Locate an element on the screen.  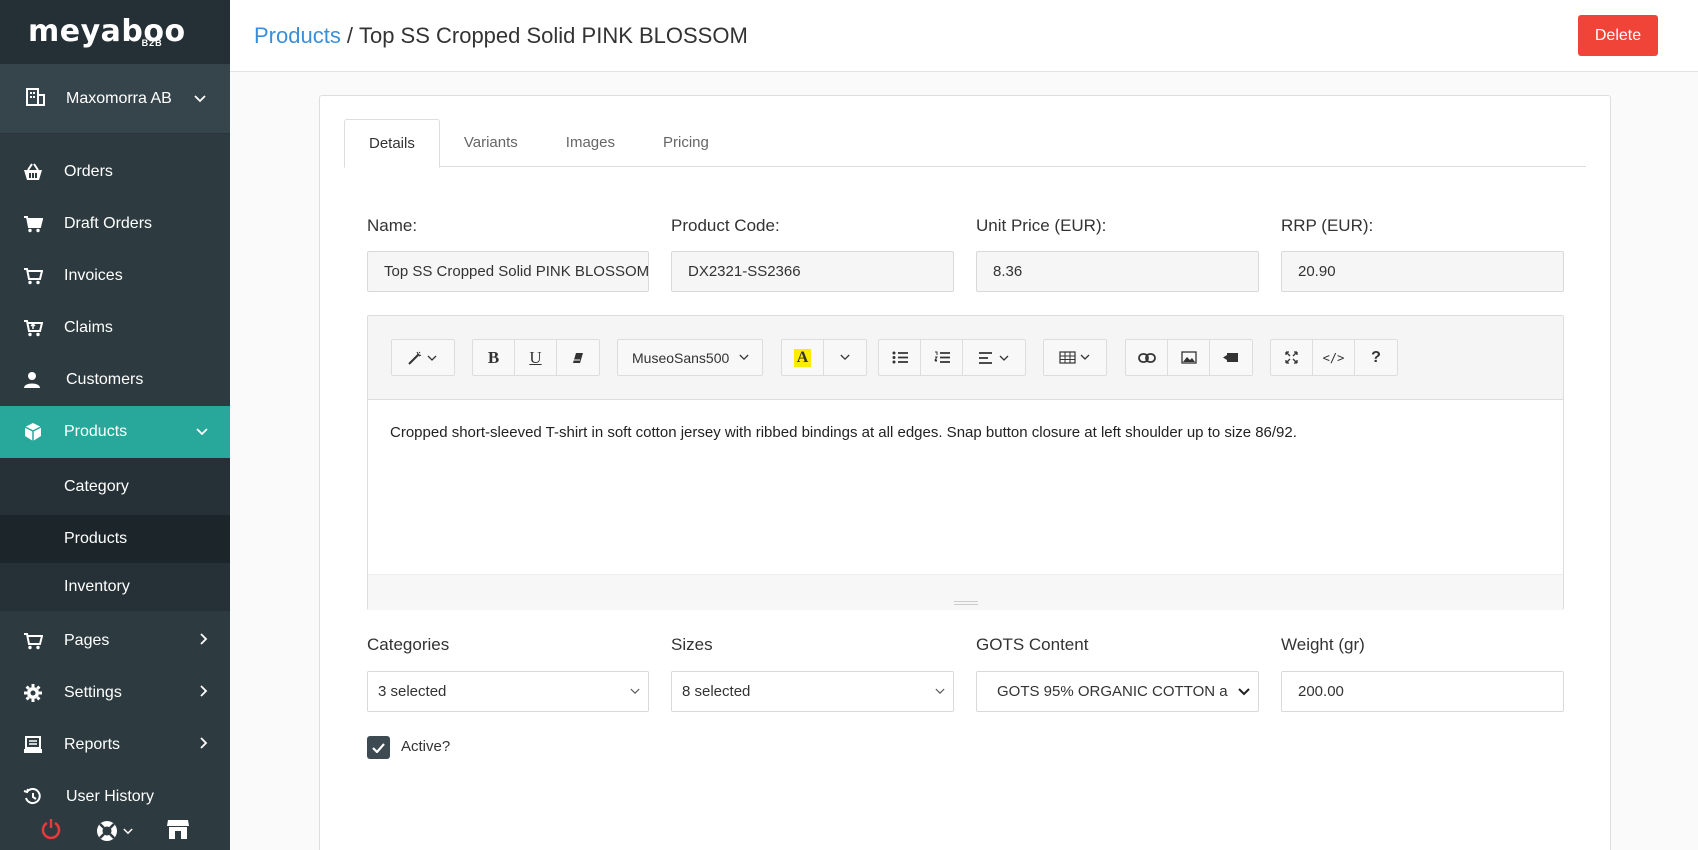
table-icon is located at coordinates (1075, 357).